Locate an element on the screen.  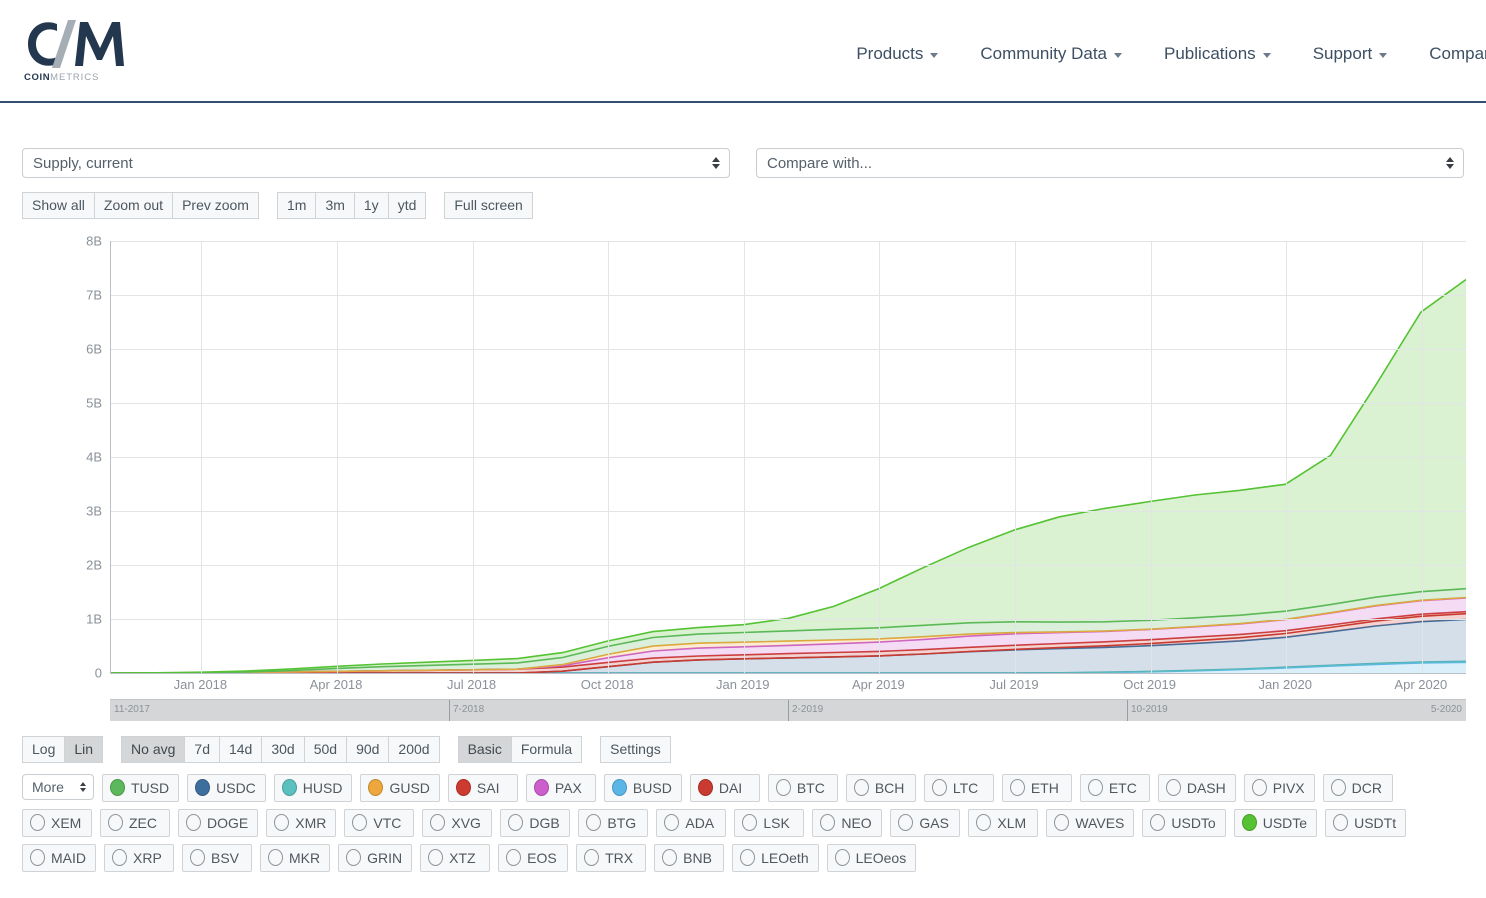
asset-chip-lsk: LSK is located at coordinates (769, 823).